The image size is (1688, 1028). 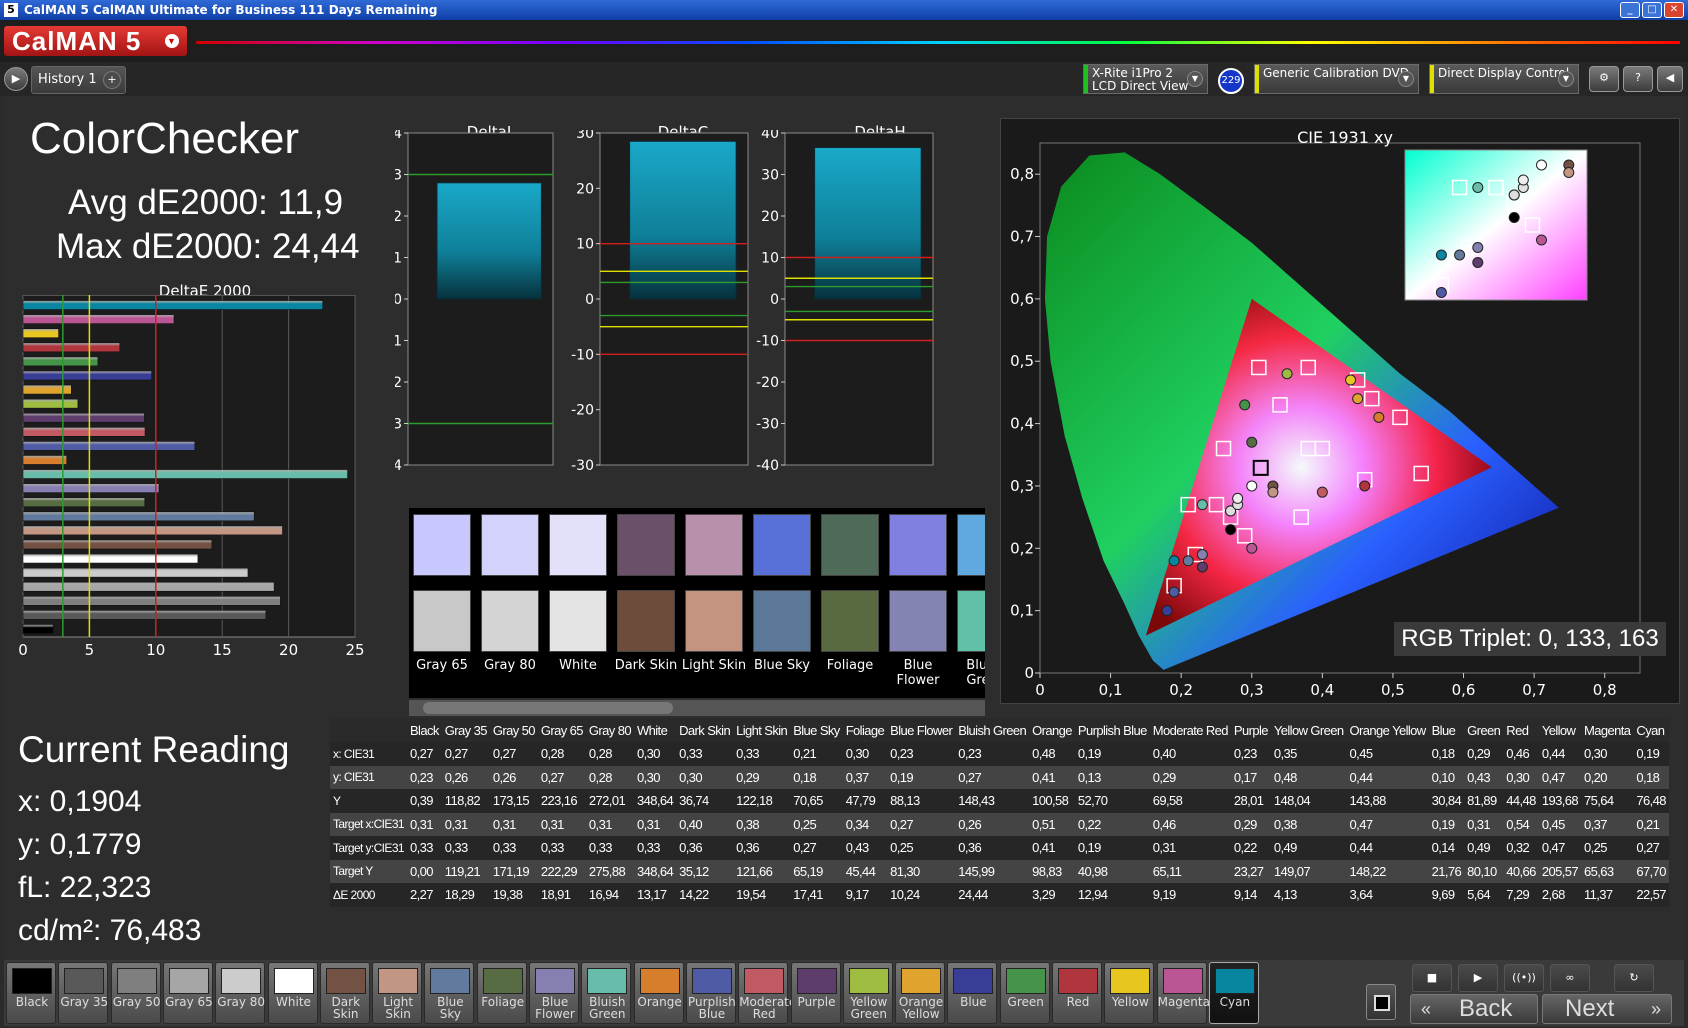 I want to click on swatch-green: Green, so click(x=1024, y=993).